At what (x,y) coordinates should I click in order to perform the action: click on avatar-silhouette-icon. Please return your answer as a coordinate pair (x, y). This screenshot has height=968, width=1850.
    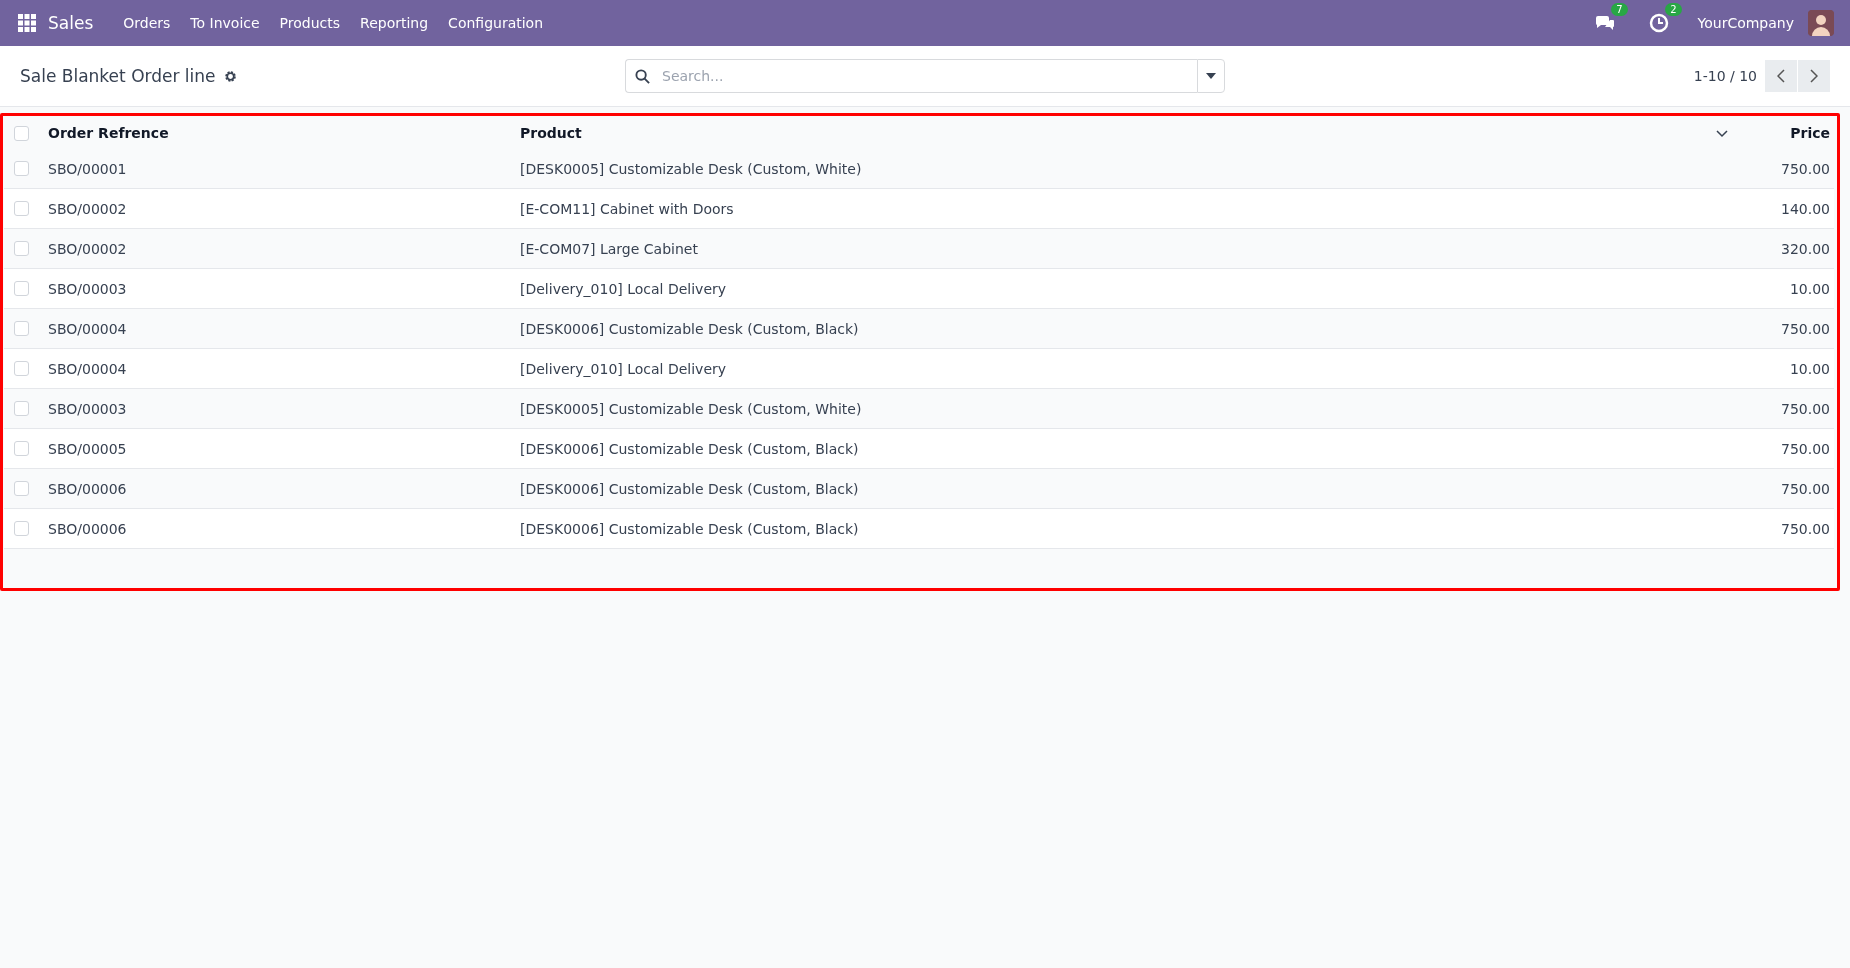
    Looking at the image, I should click on (1821, 23).